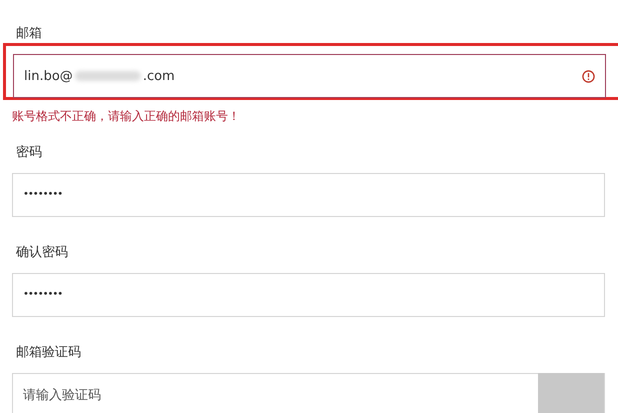  What do you see at coordinates (49, 353) in the screenshot?
I see `field-label: 邮箱验证码` at bounding box center [49, 353].